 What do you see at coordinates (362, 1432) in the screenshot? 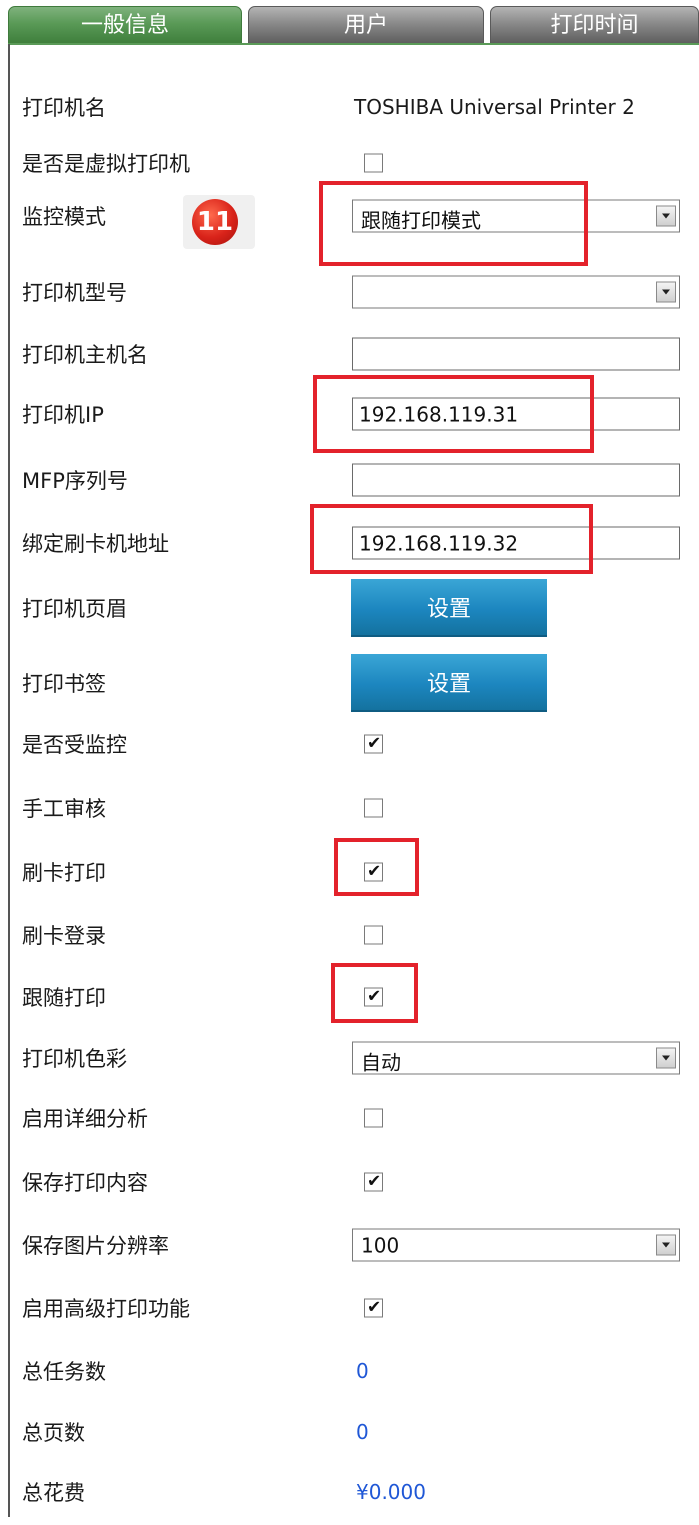
I see `total-pages-value: 0` at bounding box center [362, 1432].